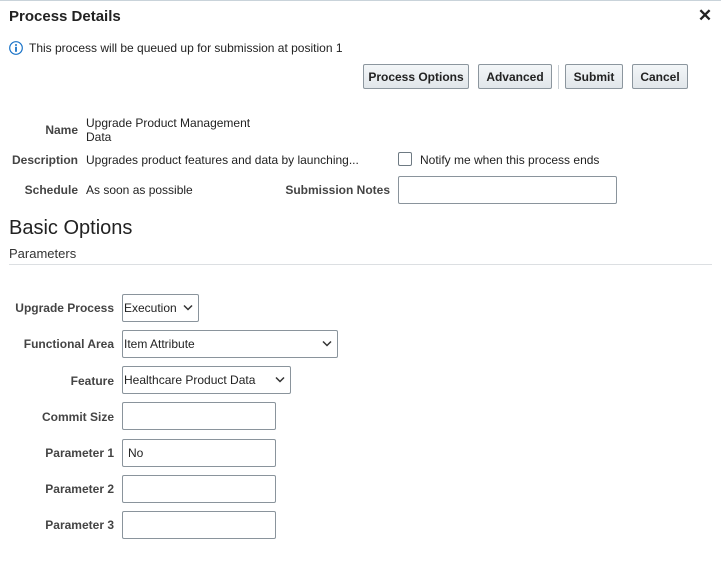 The image size is (721, 566). I want to click on parameter-1-label: Parameter 1, so click(79, 453).